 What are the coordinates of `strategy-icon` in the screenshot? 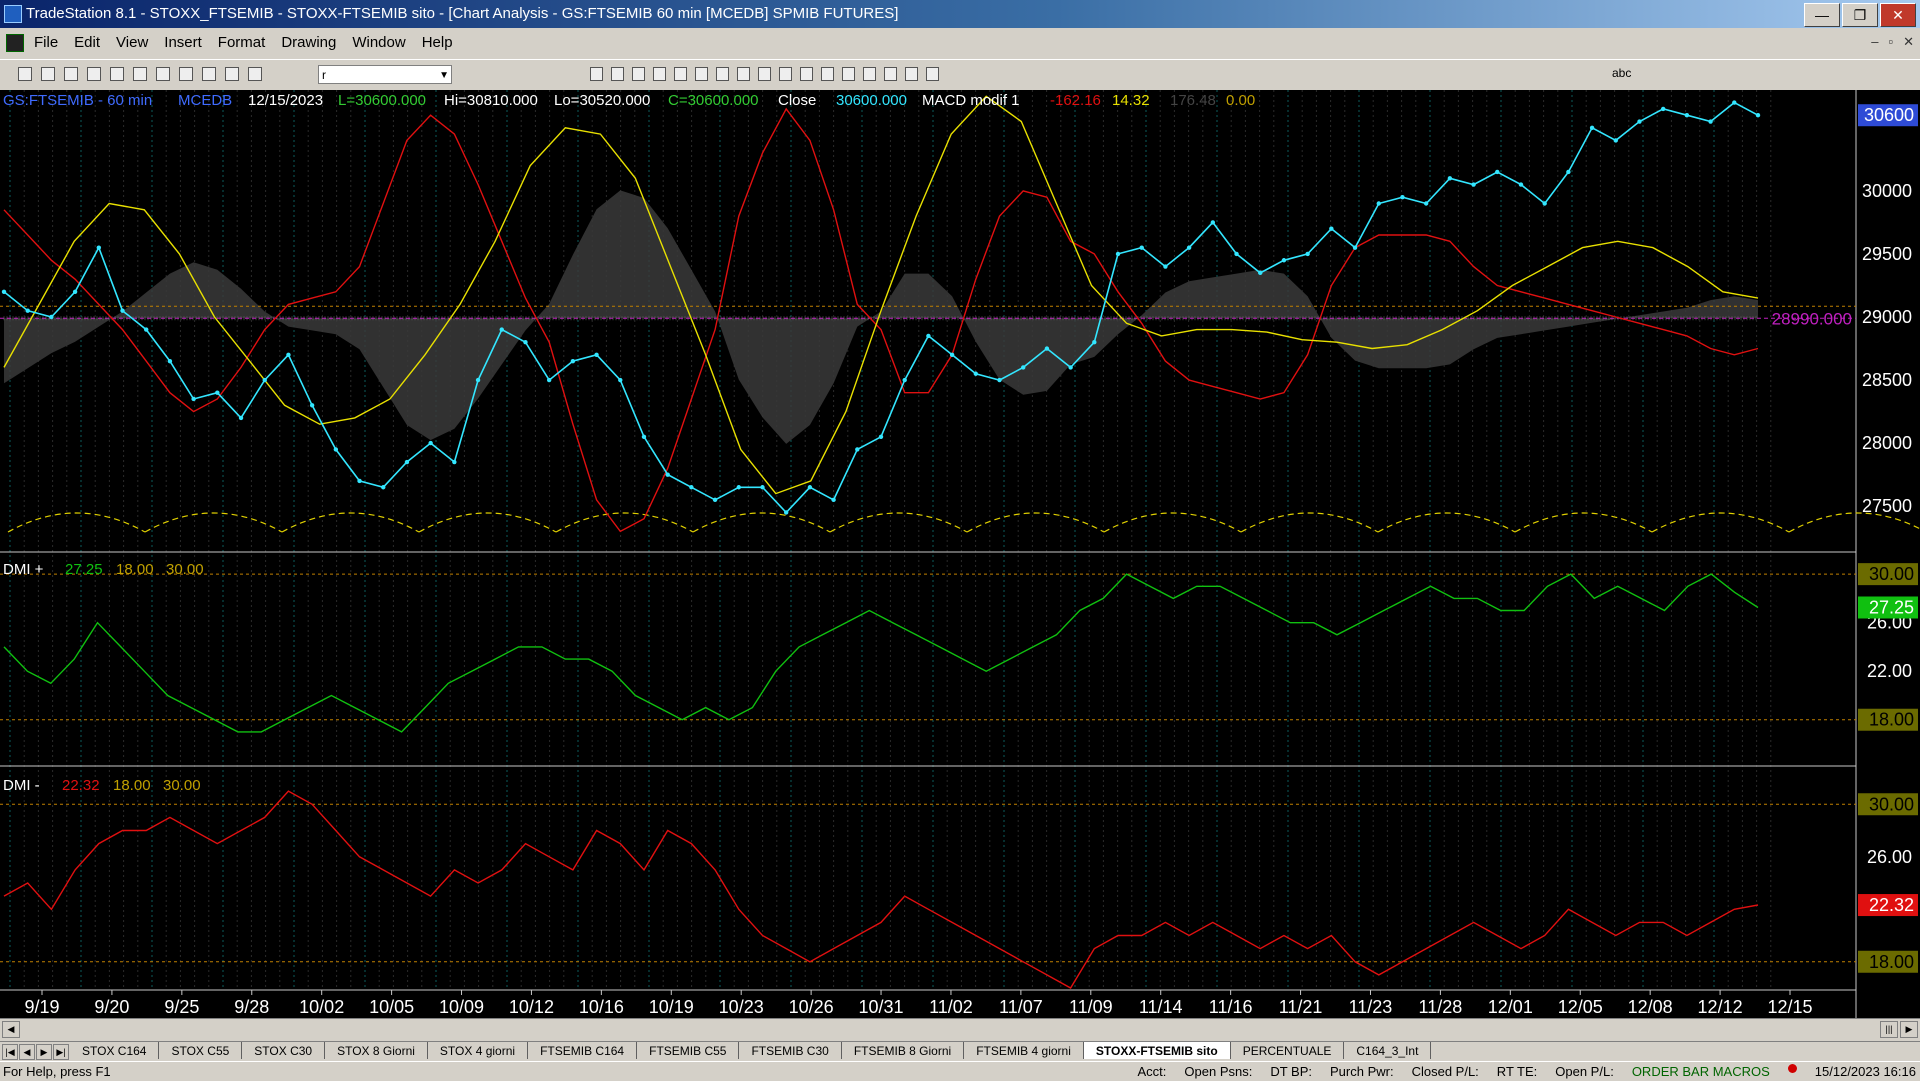 It's located at (680, 74).